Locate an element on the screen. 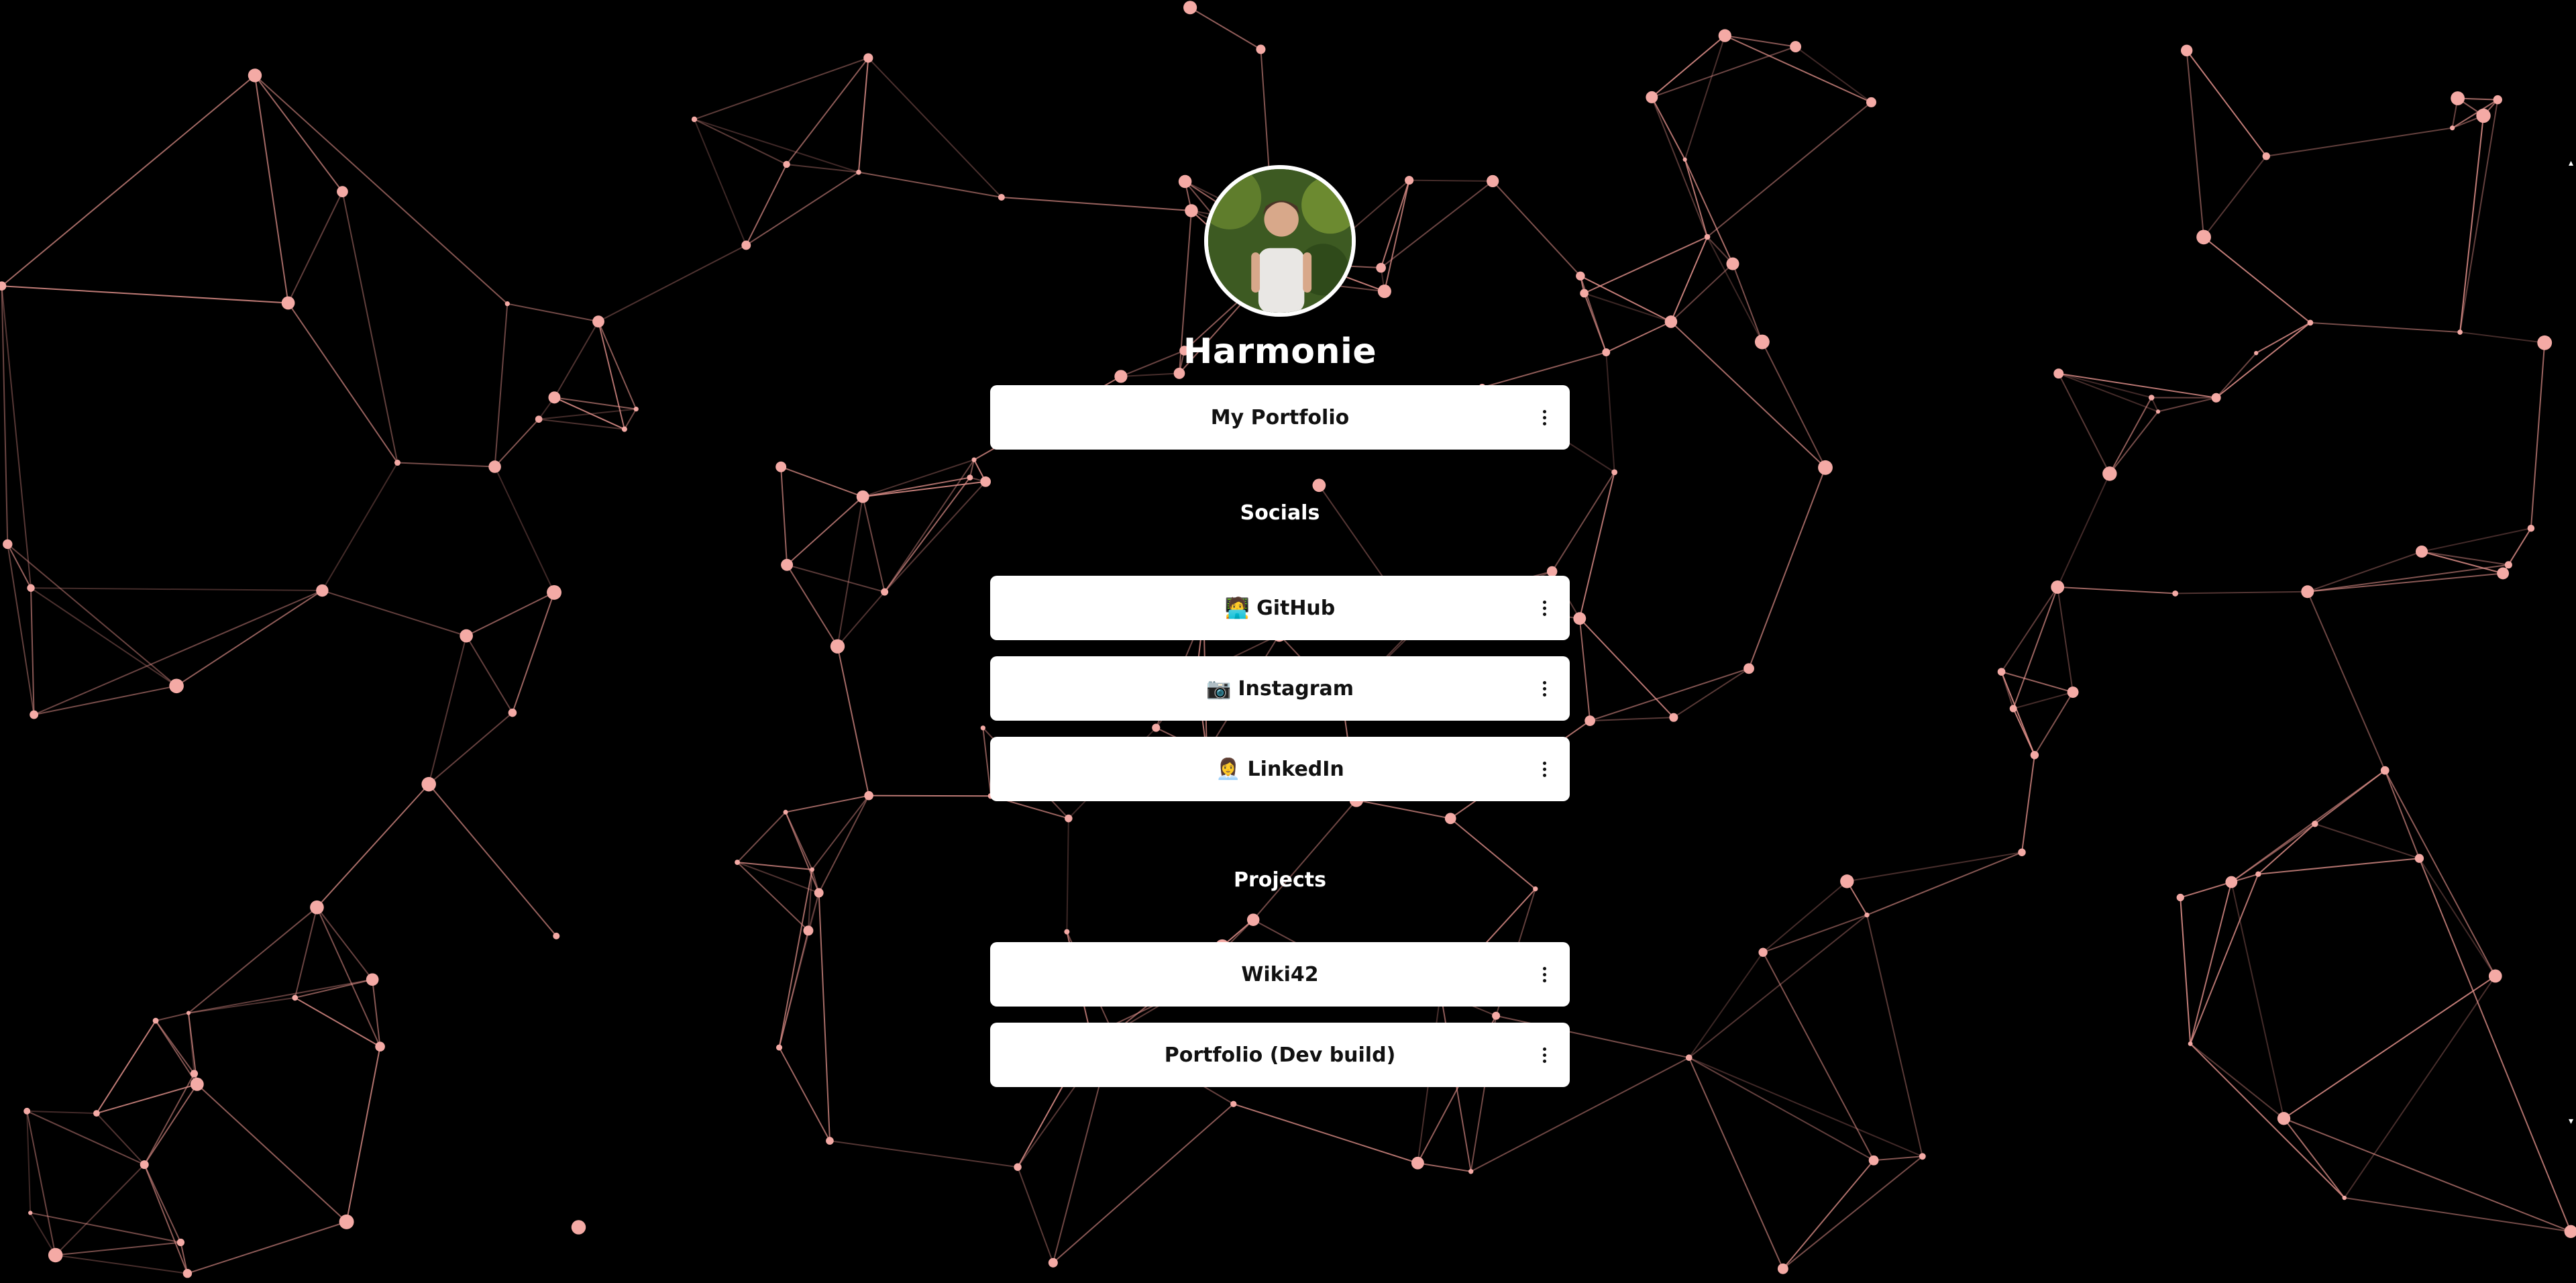 This screenshot has width=2576, height=1283. portfolio-link-button: My Portfolio is located at coordinates (1280, 417).